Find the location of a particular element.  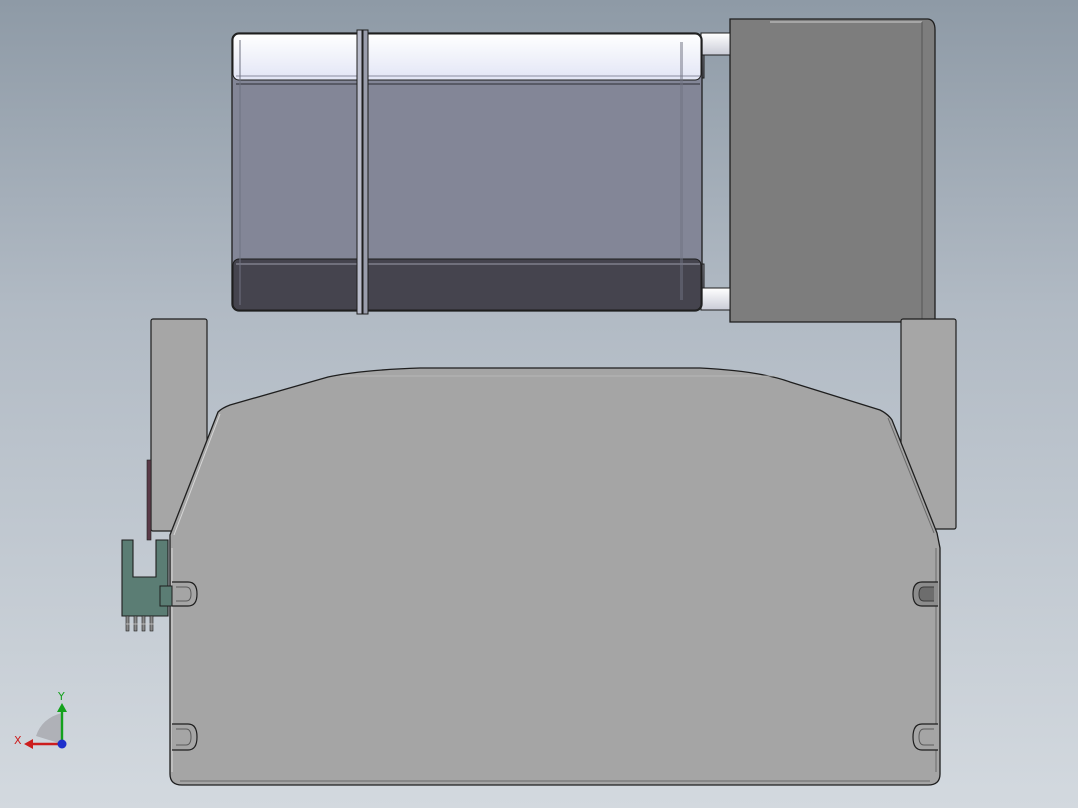

mounting-slot-left-lower is located at coordinates (185, 737).